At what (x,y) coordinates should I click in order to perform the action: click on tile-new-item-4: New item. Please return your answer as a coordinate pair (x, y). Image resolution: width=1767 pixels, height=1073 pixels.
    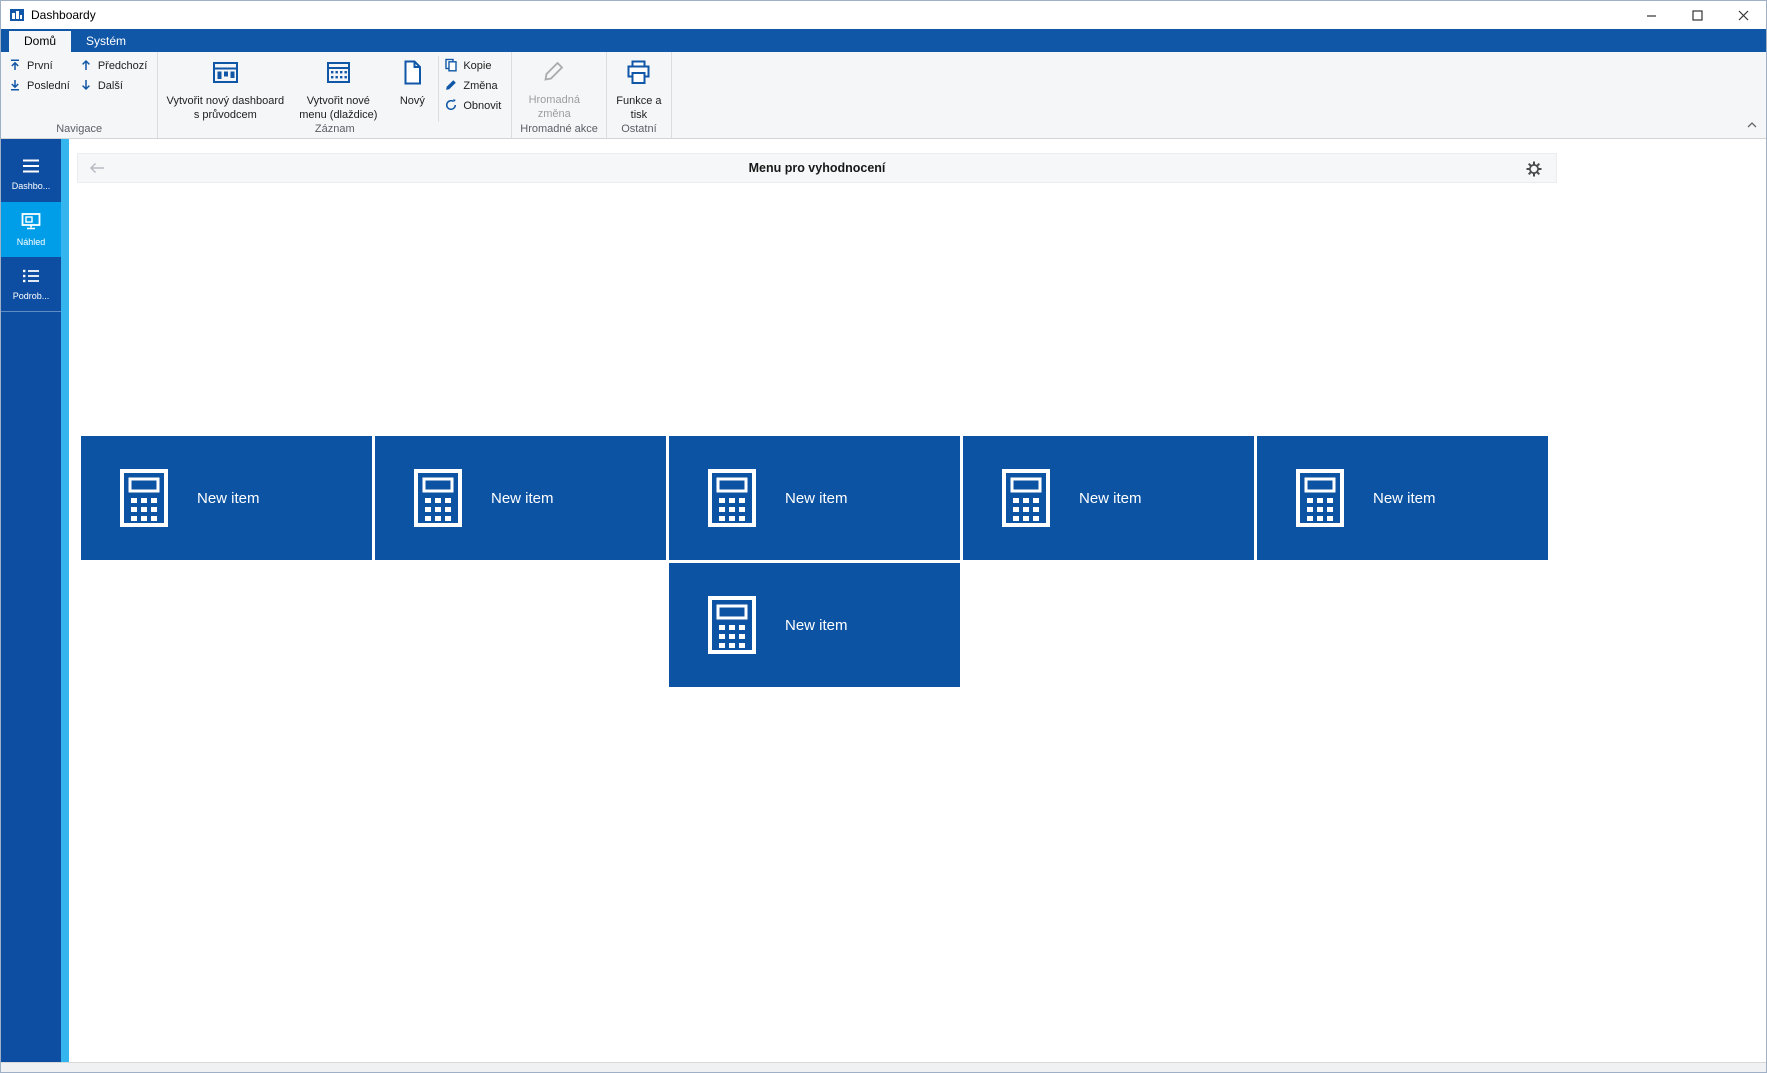
    Looking at the image, I should click on (1108, 498).